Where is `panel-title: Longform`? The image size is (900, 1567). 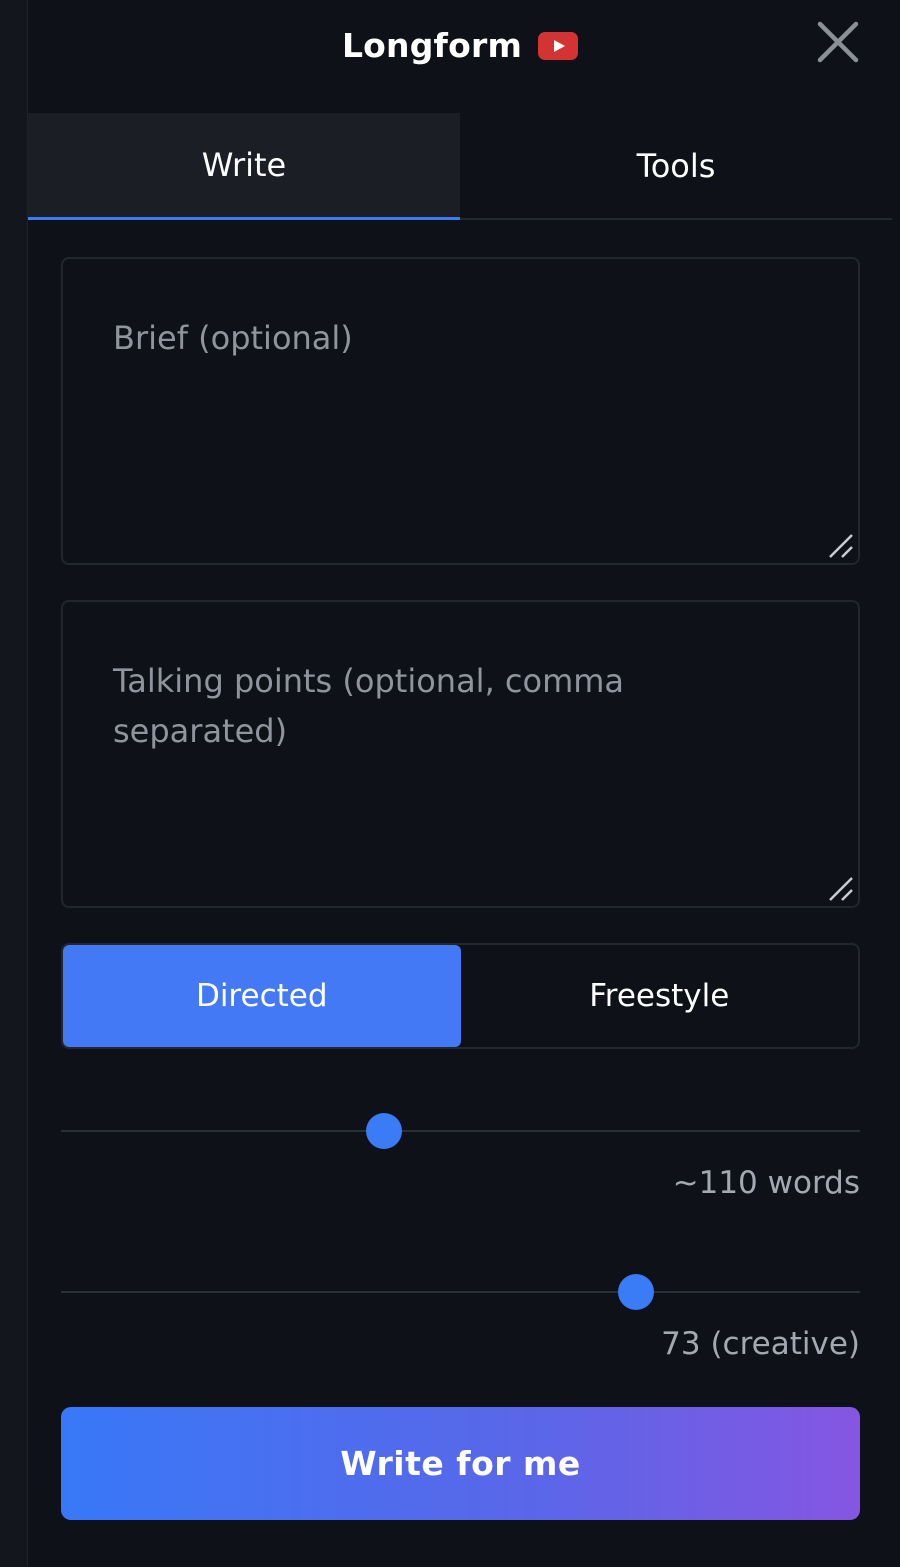
panel-title: Longform is located at coordinates (432, 45).